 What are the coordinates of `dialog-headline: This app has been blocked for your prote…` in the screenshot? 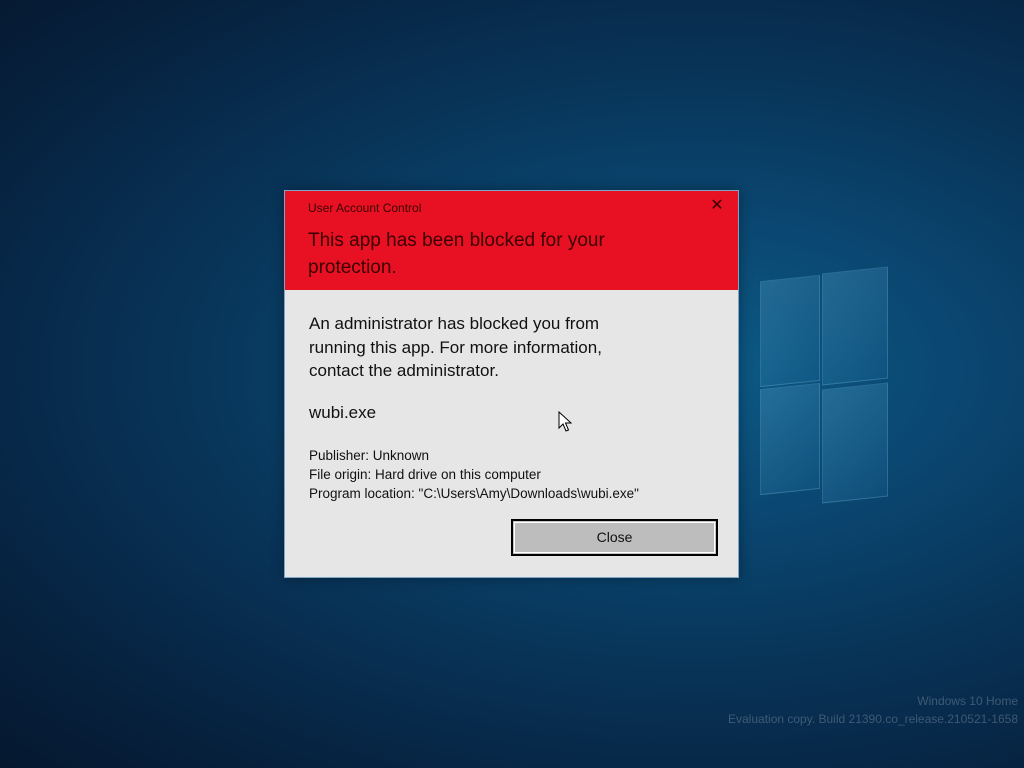 It's located at (456, 254).